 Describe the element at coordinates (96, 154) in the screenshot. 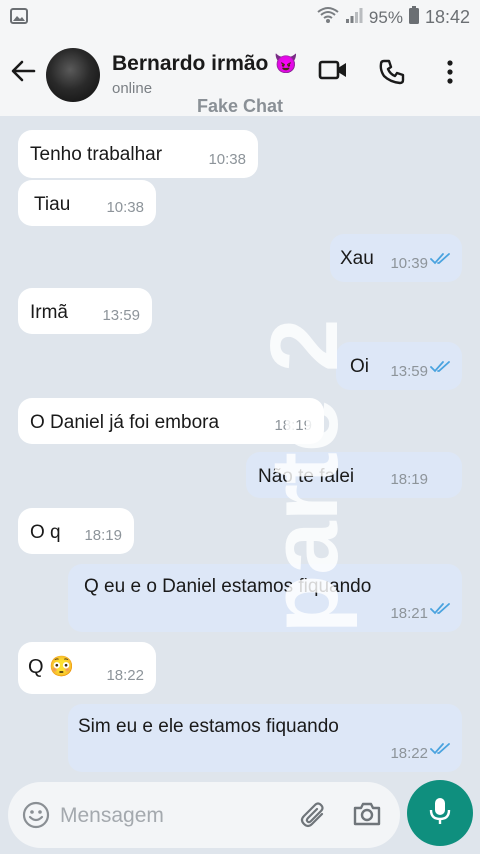

I see `message-text: Tenho trabalhar` at that location.